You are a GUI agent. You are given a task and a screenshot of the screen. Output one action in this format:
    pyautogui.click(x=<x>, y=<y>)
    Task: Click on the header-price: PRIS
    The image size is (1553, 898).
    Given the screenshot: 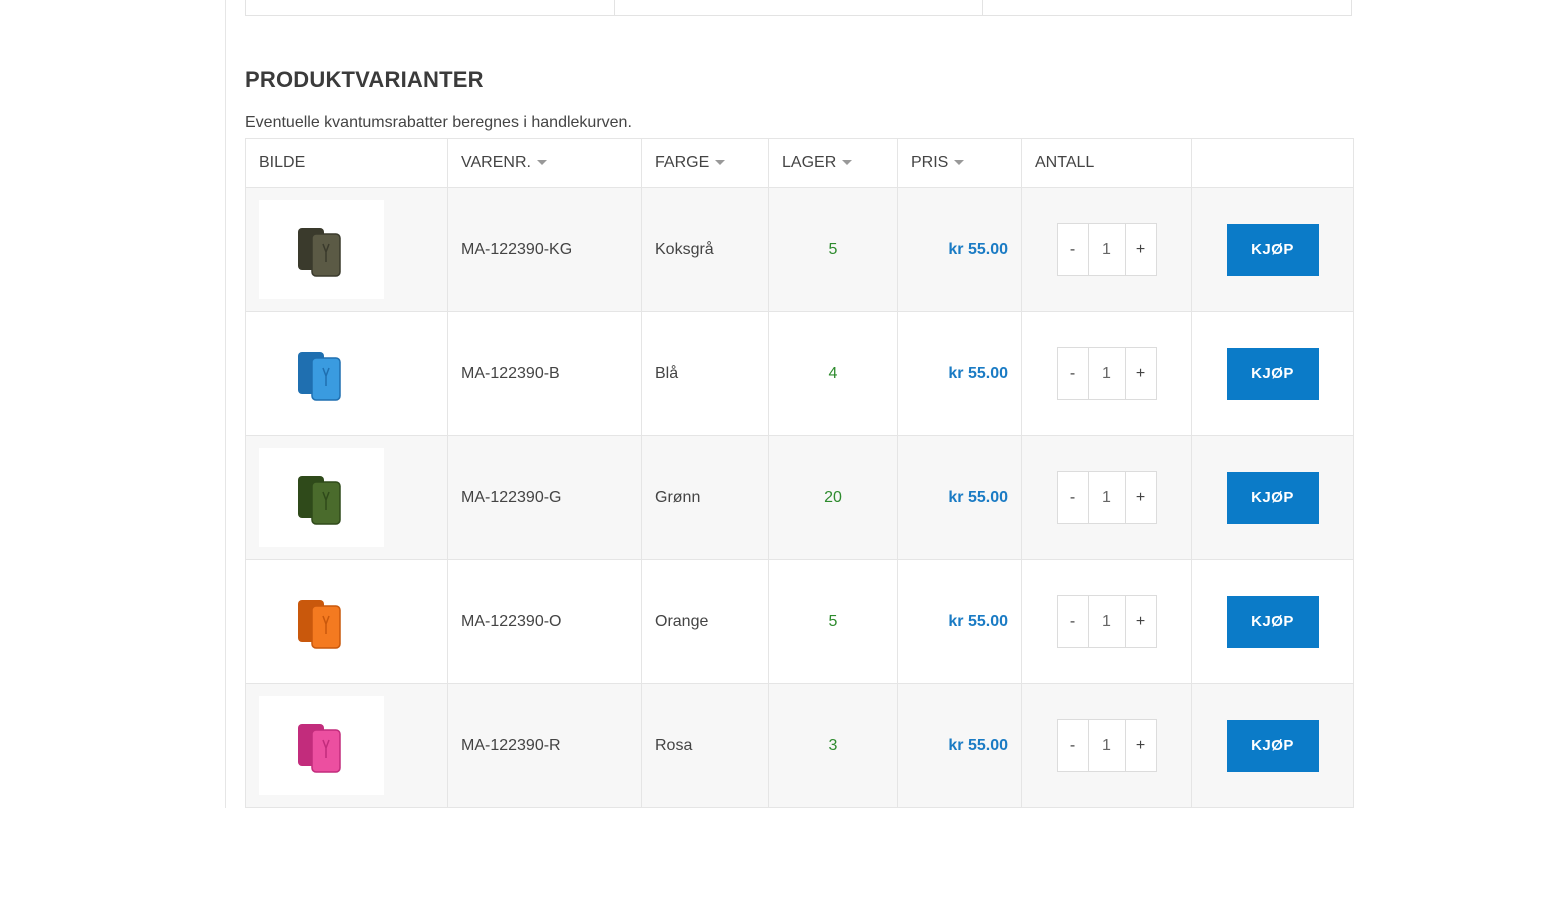 What is the action you would take?
    pyautogui.click(x=959, y=163)
    